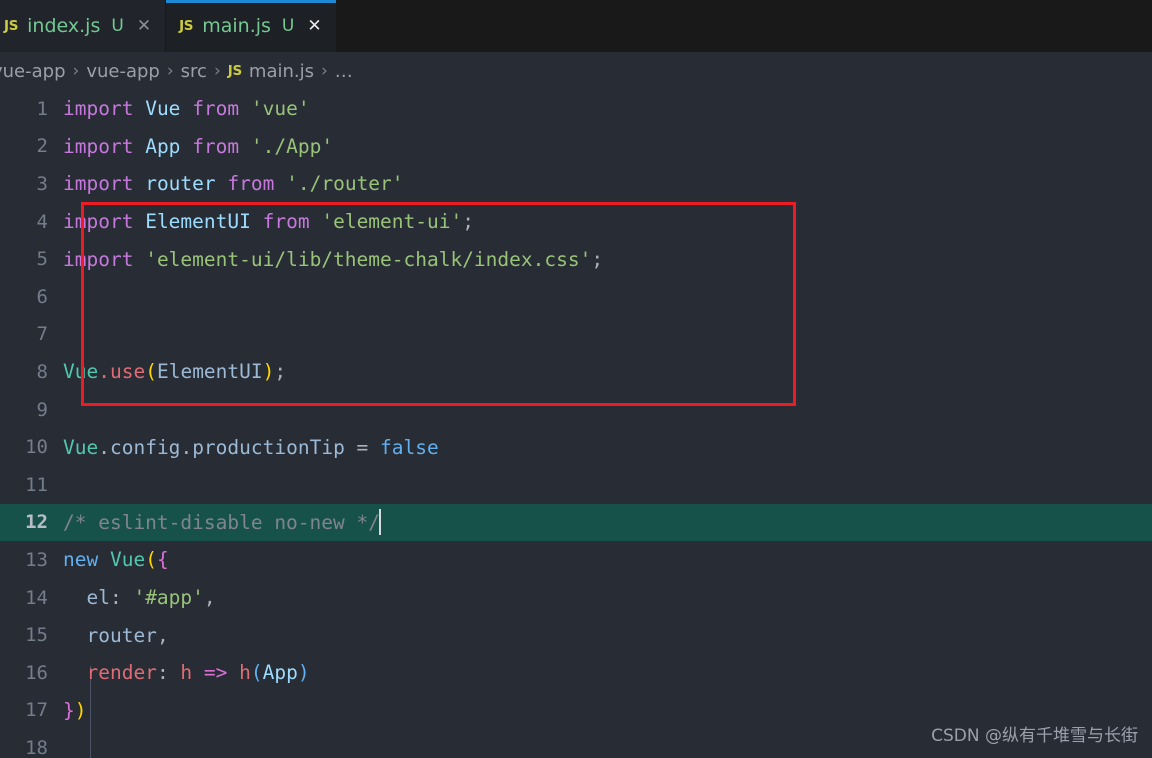 The width and height of the screenshot is (1152, 758). I want to click on token-method: use, so click(127, 372).